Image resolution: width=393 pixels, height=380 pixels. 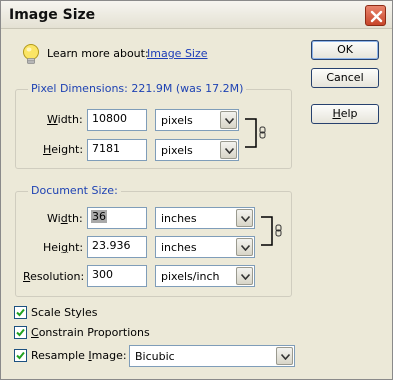 What do you see at coordinates (64, 312) in the screenshot?
I see `scale-styles-label: Scale Styles` at bounding box center [64, 312].